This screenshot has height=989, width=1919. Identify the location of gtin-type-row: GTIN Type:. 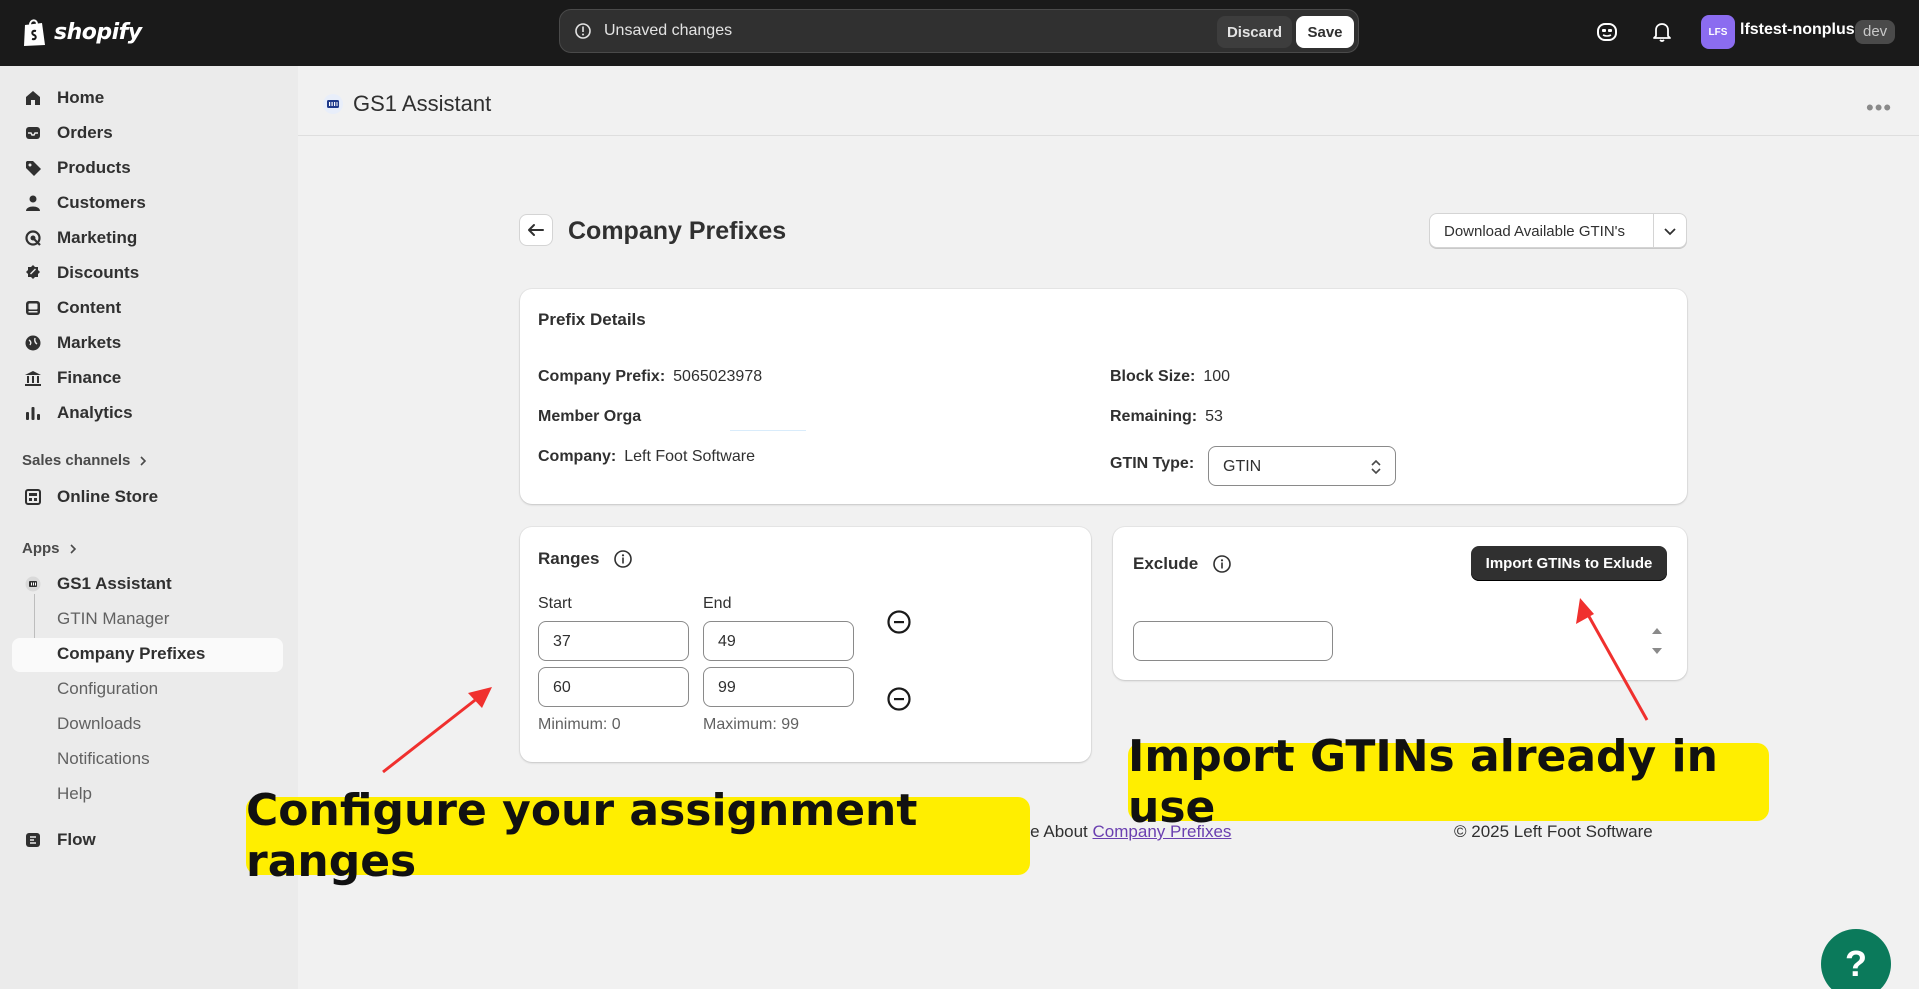
(1156, 464).